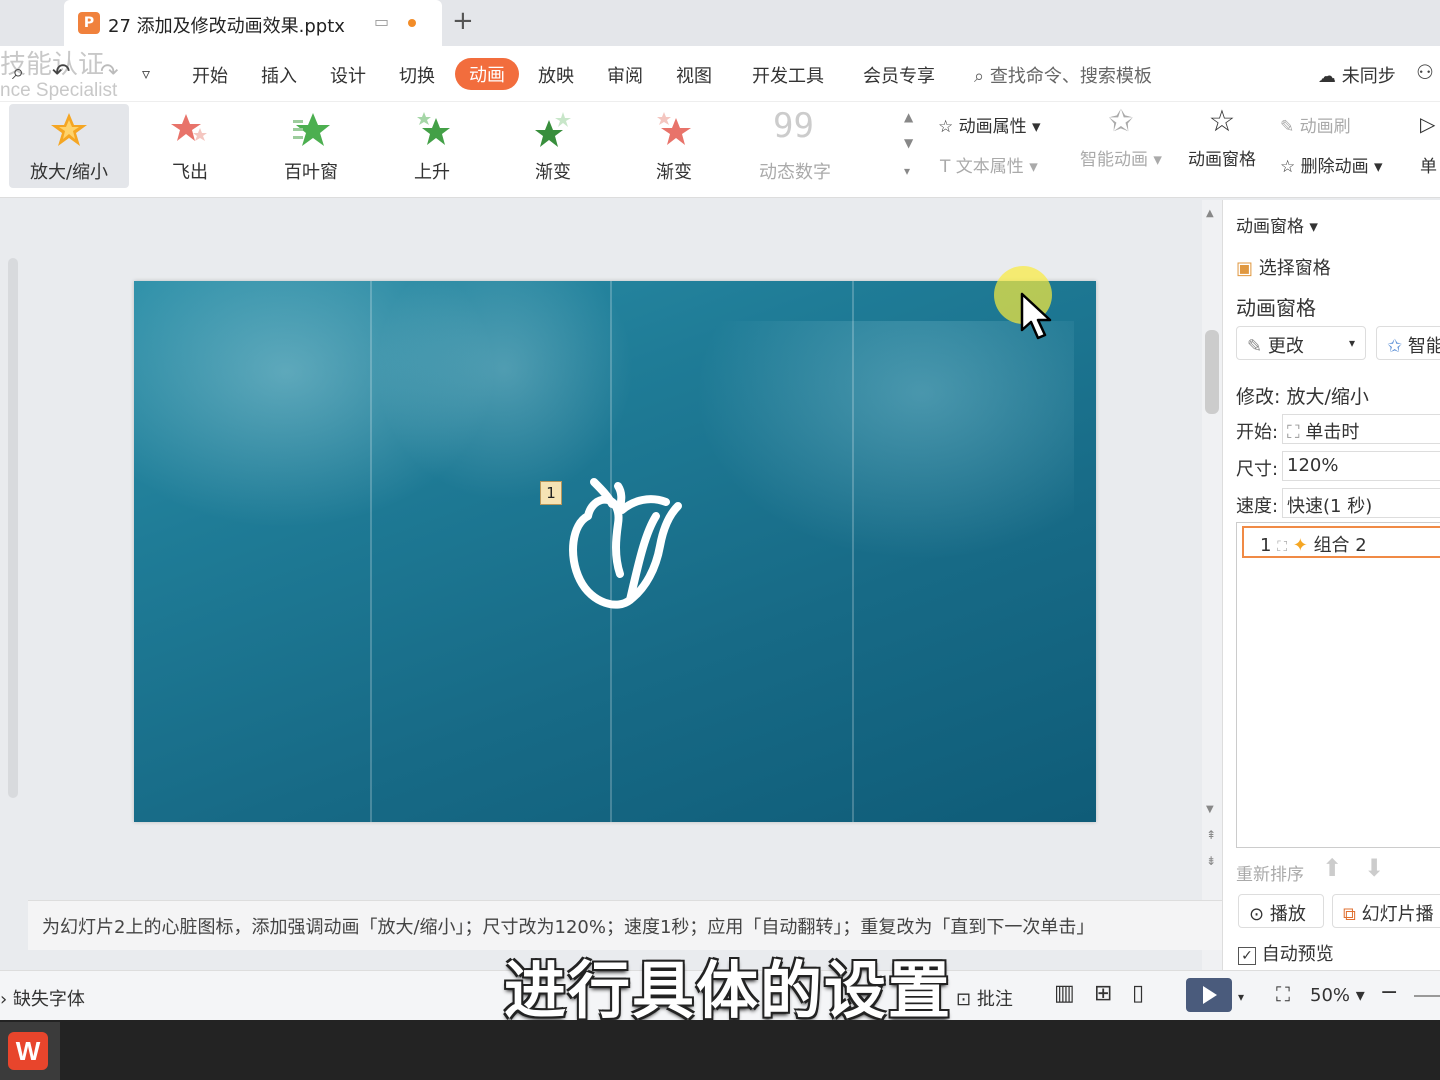 The image size is (1440, 1080). What do you see at coordinates (553, 146) in the screenshot?
I see `effect-fade-green: 渐变` at bounding box center [553, 146].